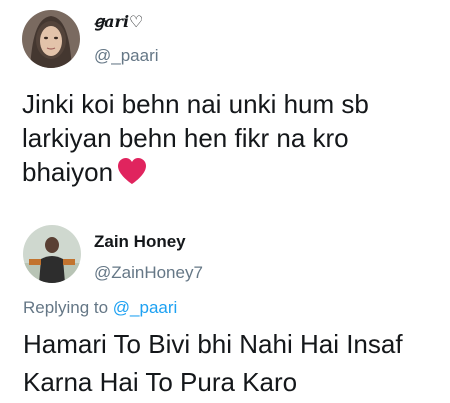 Image resolution: width=450 pixels, height=403 pixels. What do you see at coordinates (132, 175) in the screenshot?
I see `red-heart-icon` at bounding box center [132, 175].